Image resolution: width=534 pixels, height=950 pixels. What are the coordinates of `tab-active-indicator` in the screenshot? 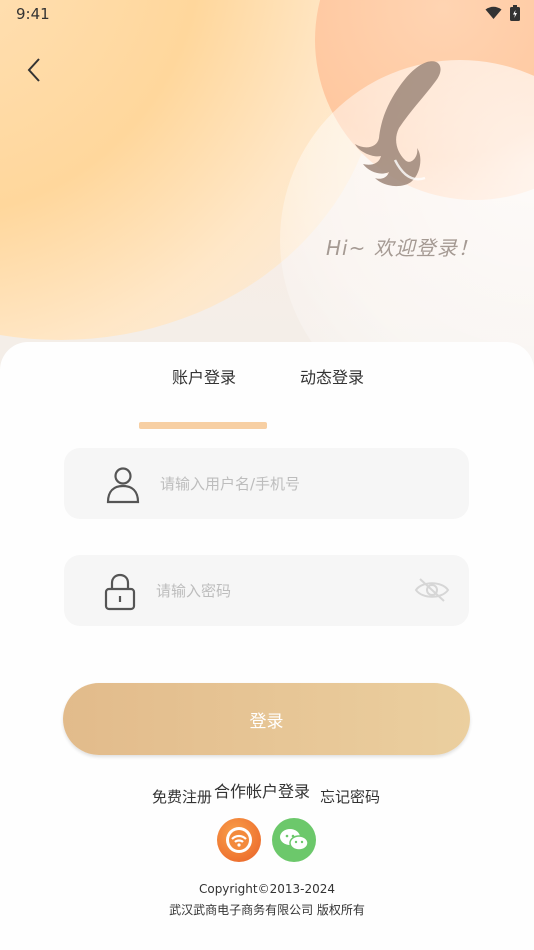 It's located at (203, 425).